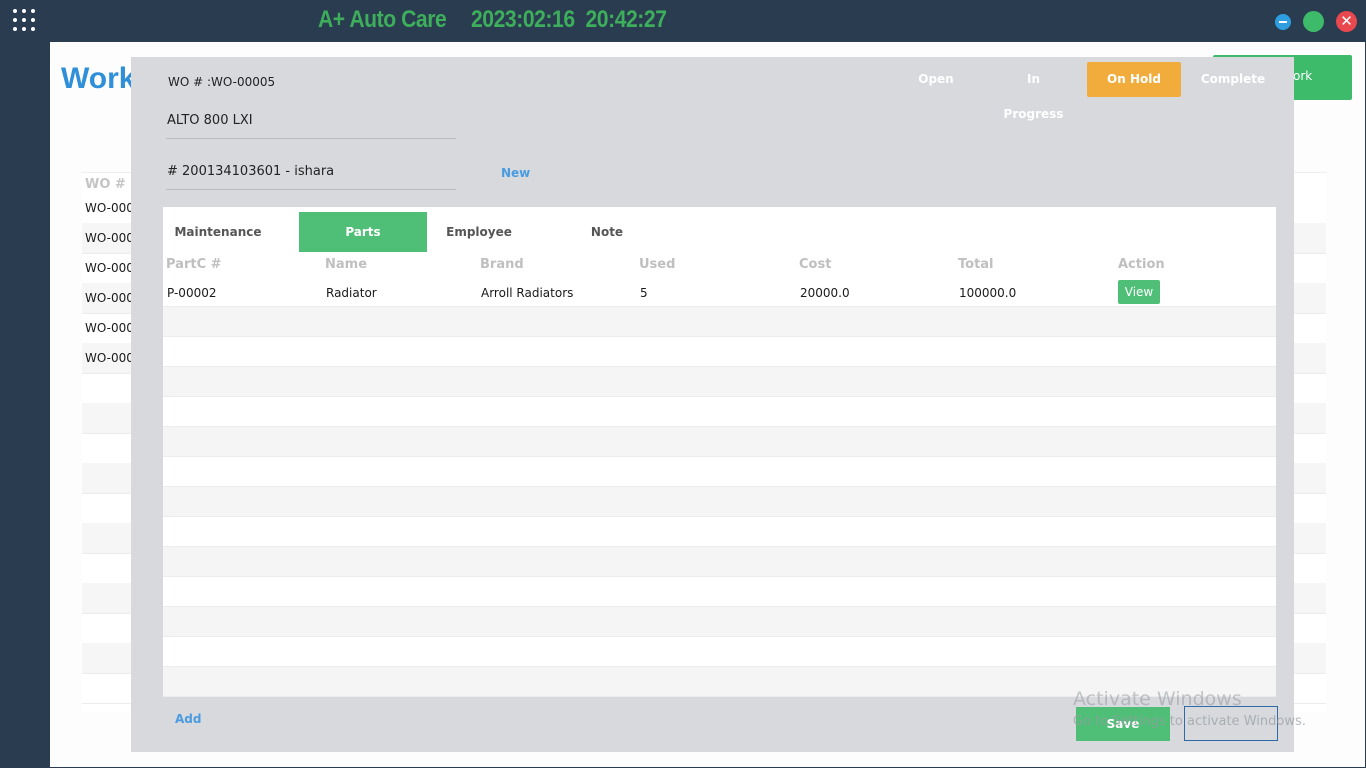  Describe the element at coordinates (311, 175) in the screenshot. I see `customer-field: # 200134103601 - ishara` at that location.